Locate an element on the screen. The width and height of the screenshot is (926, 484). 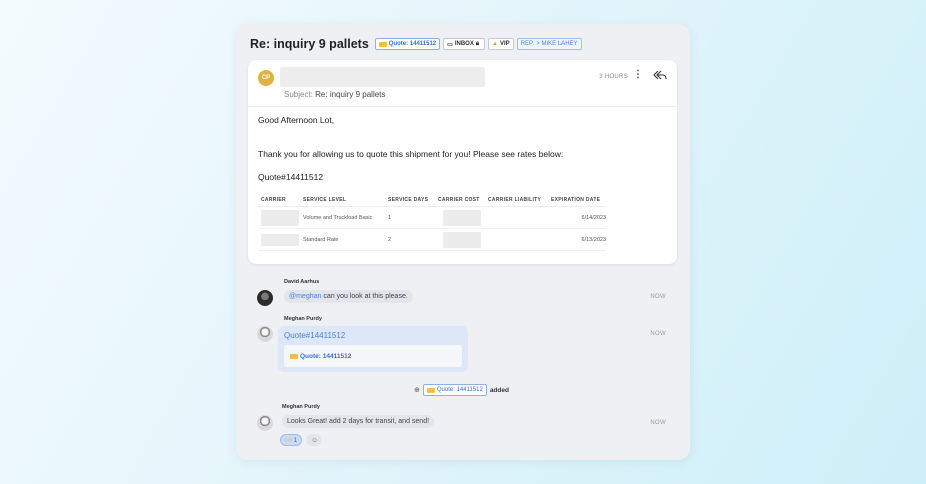
vip-tag-label: VIP is located at coordinates (505, 44).